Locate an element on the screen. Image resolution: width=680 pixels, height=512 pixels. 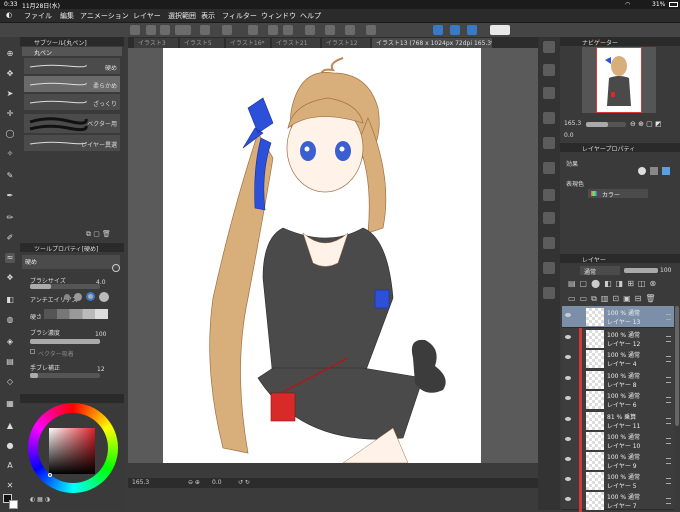
crop-icon is located at coordinates (371, 30).